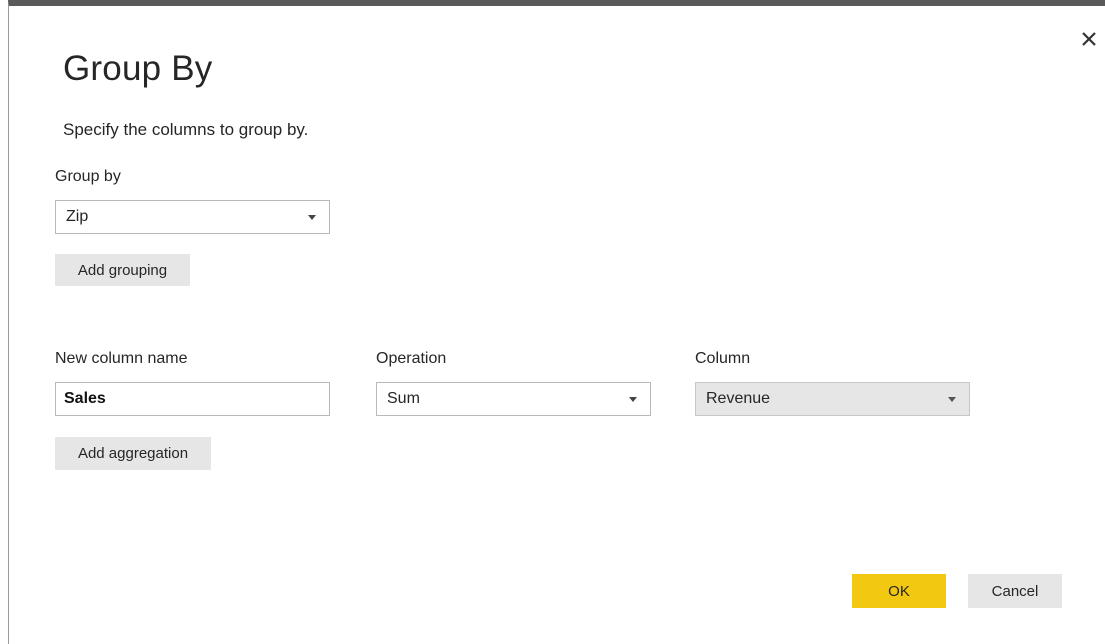  What do you see at coordinates (77, 216) in the screenshot?
I see `group-by-selected-value: Zip` at bounding box center [77, 216].